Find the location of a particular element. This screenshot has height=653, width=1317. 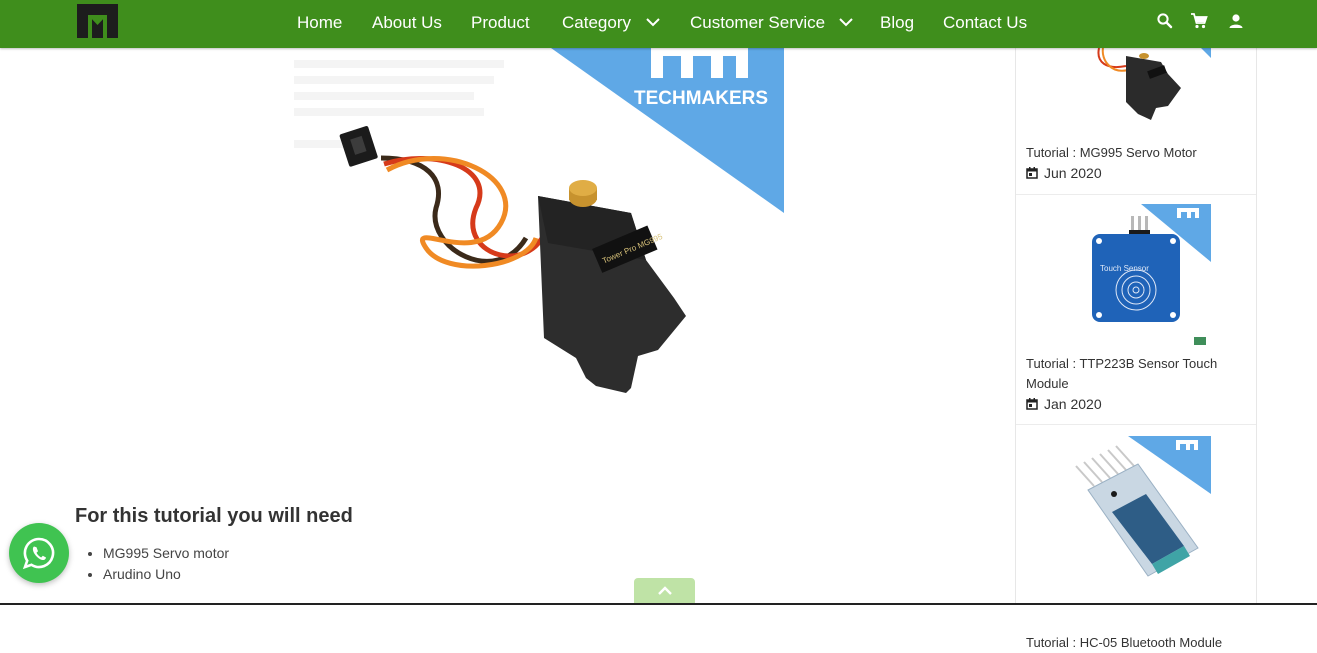

nav-blog: Blog is located at coordinates (897, 23).